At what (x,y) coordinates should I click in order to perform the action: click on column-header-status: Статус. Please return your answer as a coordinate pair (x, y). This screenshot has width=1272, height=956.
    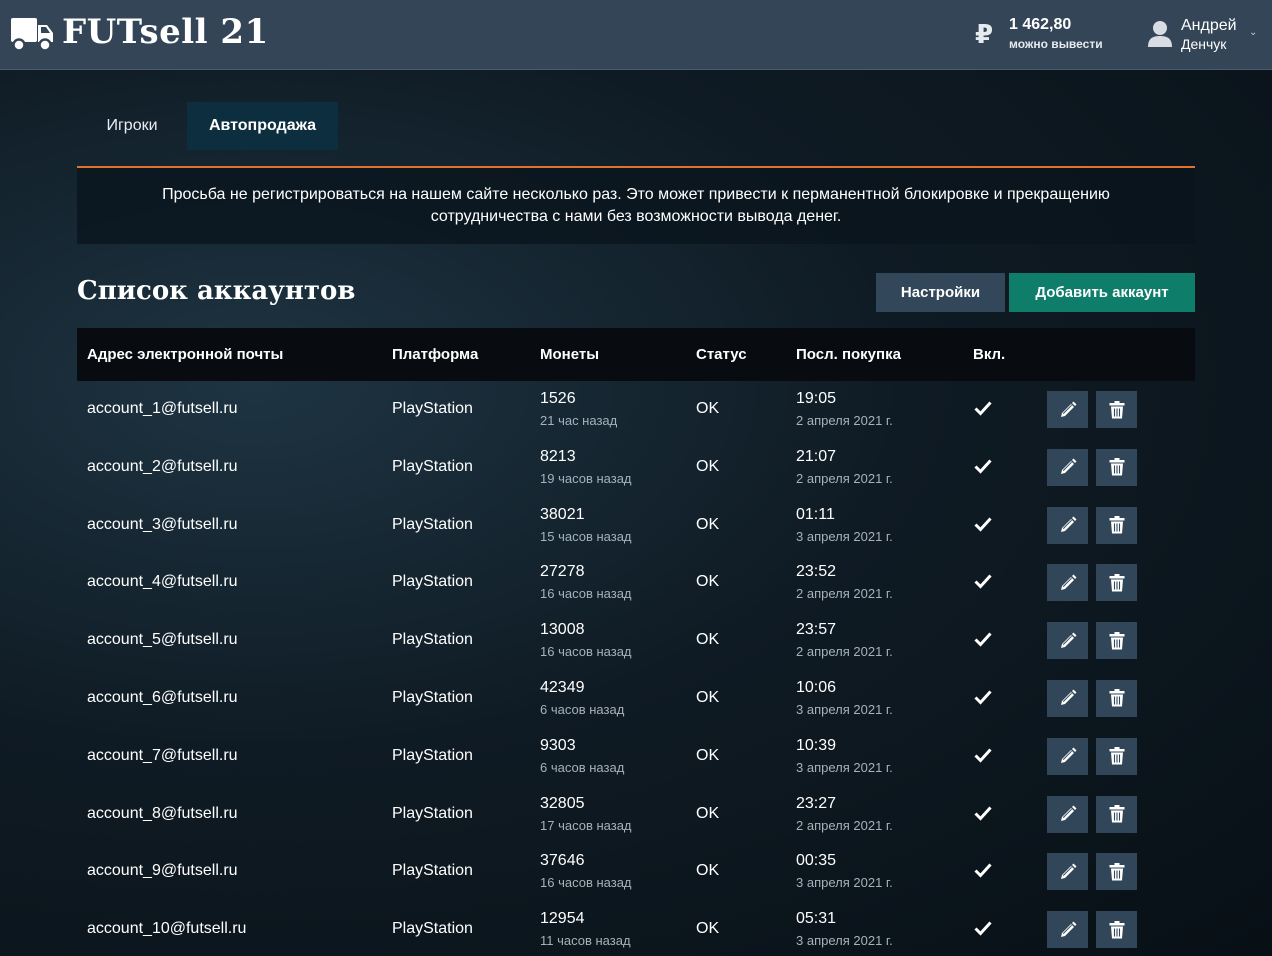
    Looking at the image, I should click on (721, 354).